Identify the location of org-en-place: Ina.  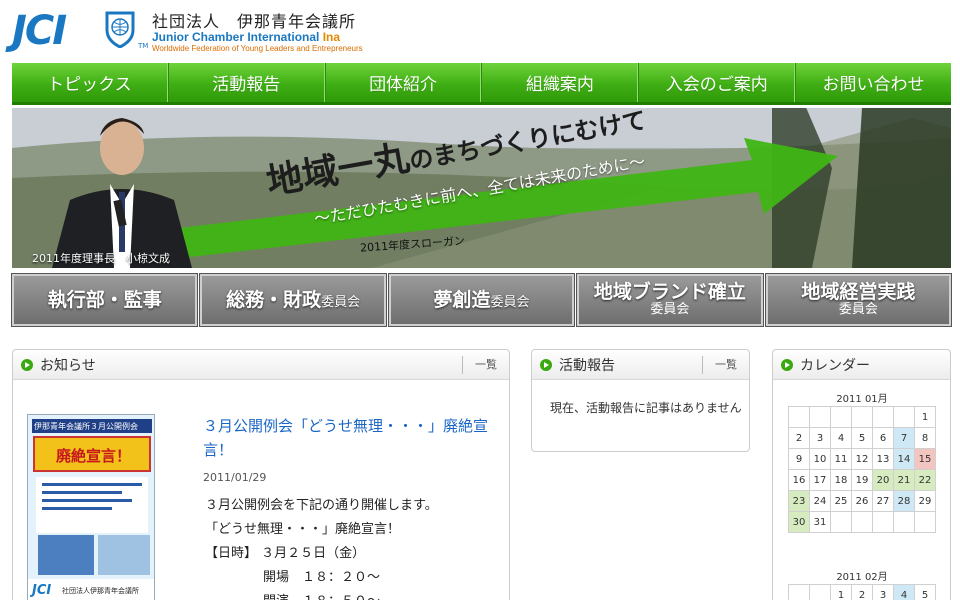
(331, 37).